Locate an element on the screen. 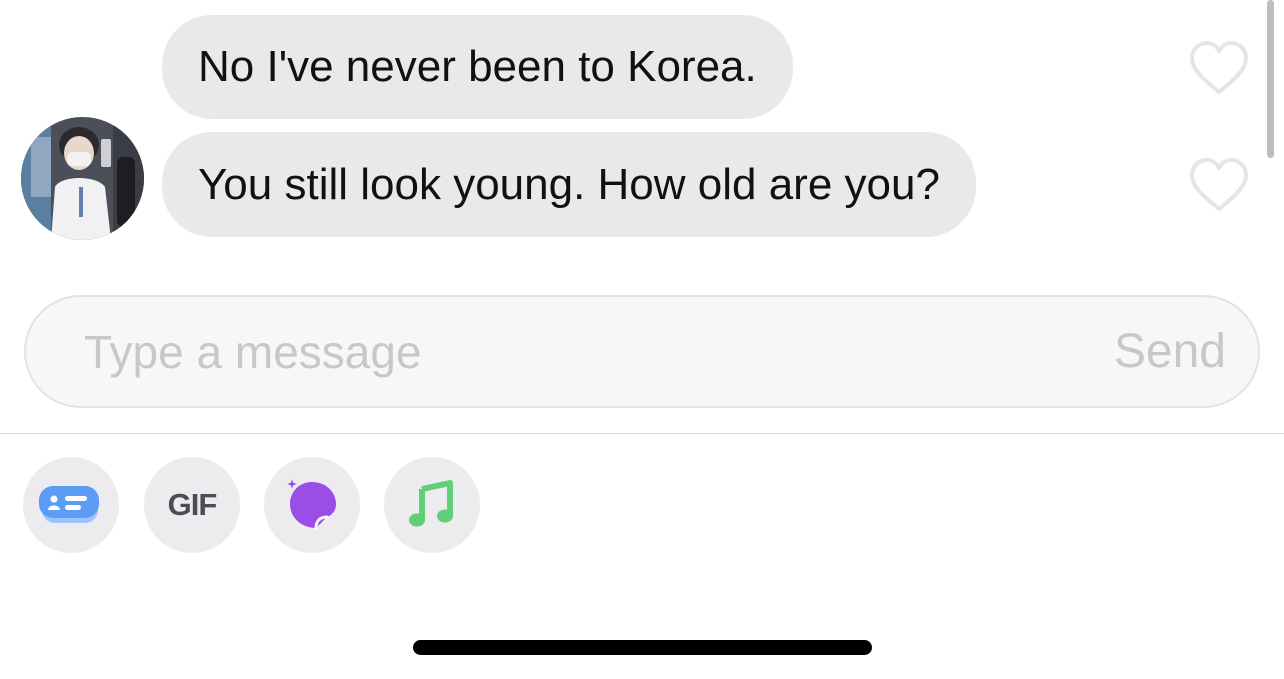  message-text: You still look young. How old are you? is located at coordinates (569, 184).